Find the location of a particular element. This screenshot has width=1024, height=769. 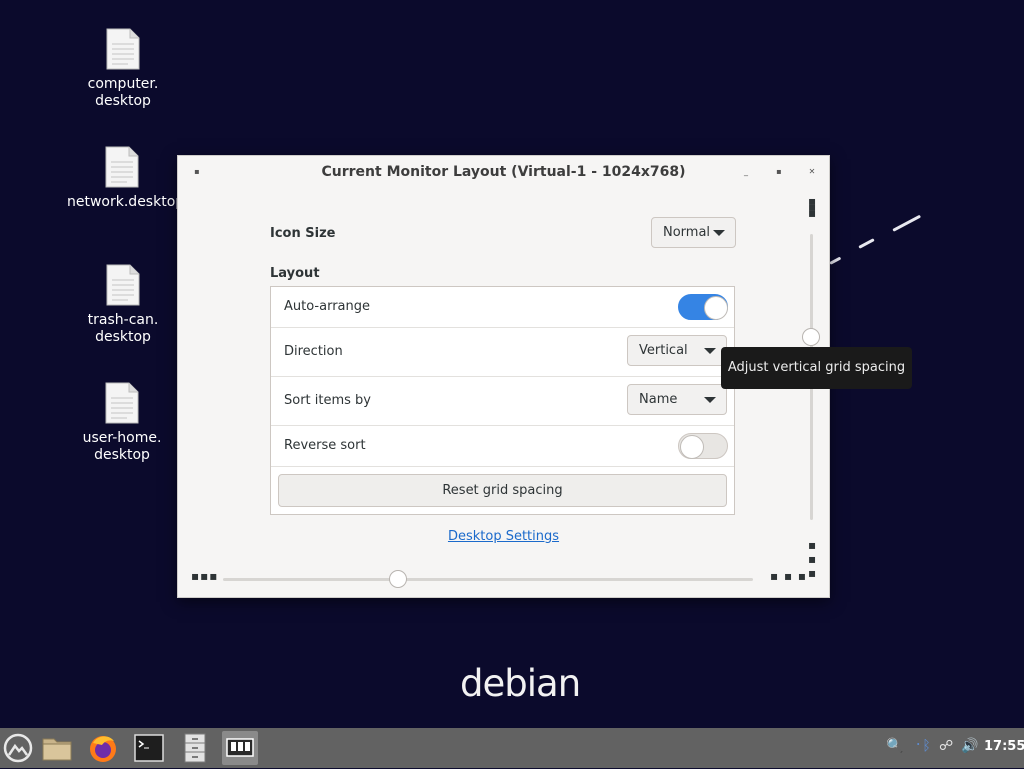

clock: 17:55 is located at coordinates (1004, 746).